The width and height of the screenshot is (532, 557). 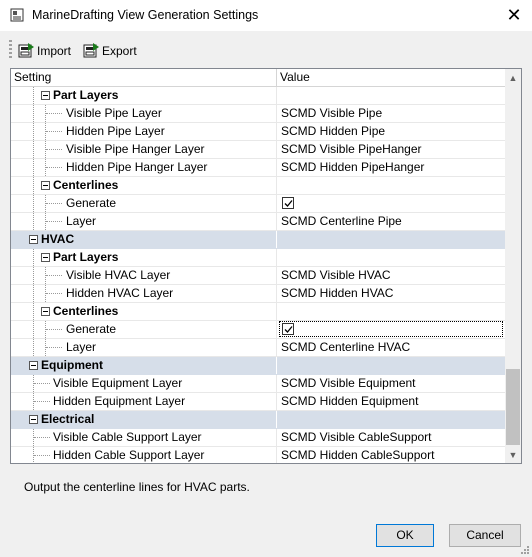 I want to click on category-row: Electrical, so click(x=259, y=420).